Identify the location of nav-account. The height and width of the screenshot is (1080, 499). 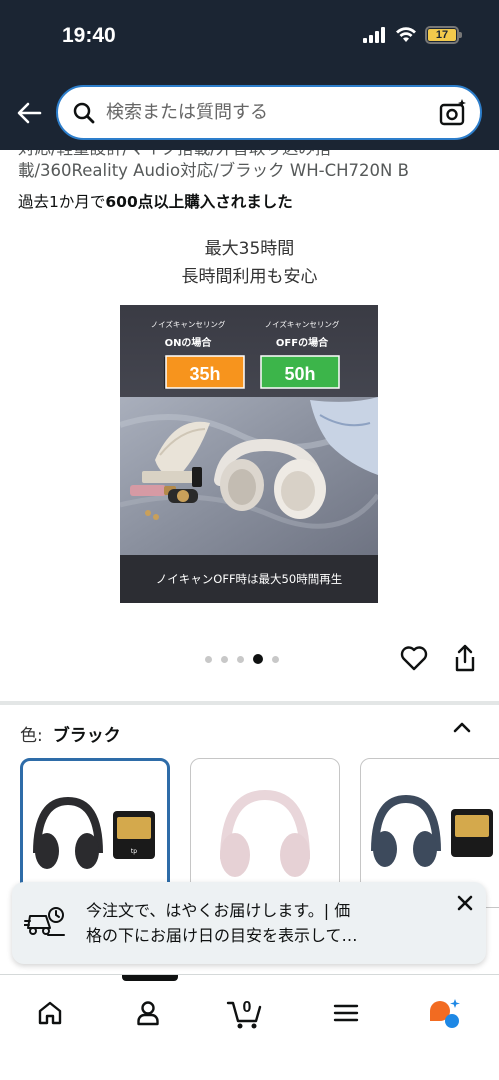
(148, 1013).